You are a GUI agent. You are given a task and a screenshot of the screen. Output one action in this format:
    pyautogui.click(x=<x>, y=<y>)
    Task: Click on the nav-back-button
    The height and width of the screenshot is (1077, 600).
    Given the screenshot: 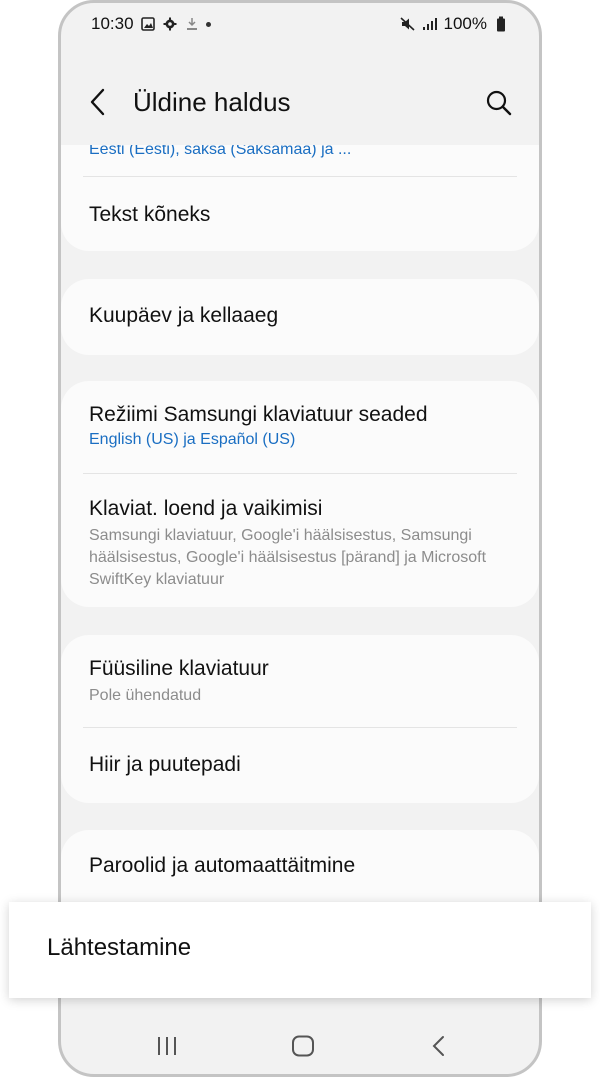 What is the action you would take?
    pyautogui.click(x=439, y=1048)
    